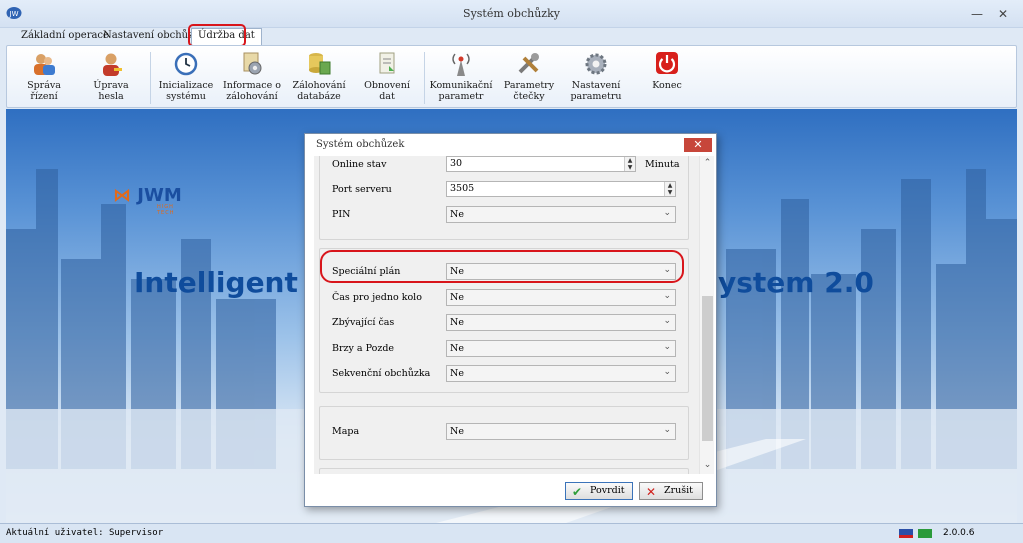 This screenshot has width=1023, height=543. I want to click on early-late-label: Brzy a Pozde, so click(363, 348).